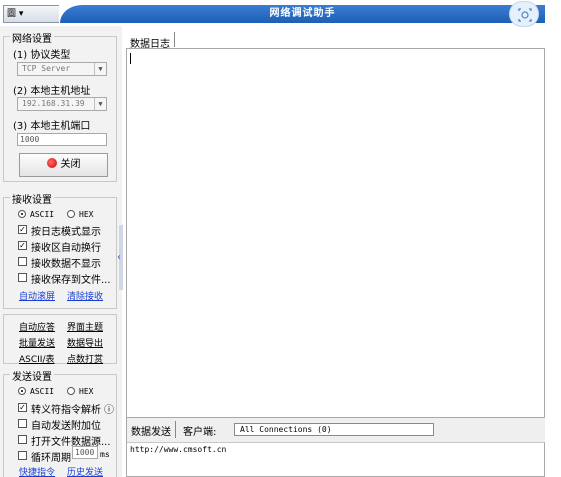  I want to click on auto-reply-link: 自动应答, so click(37, 326).